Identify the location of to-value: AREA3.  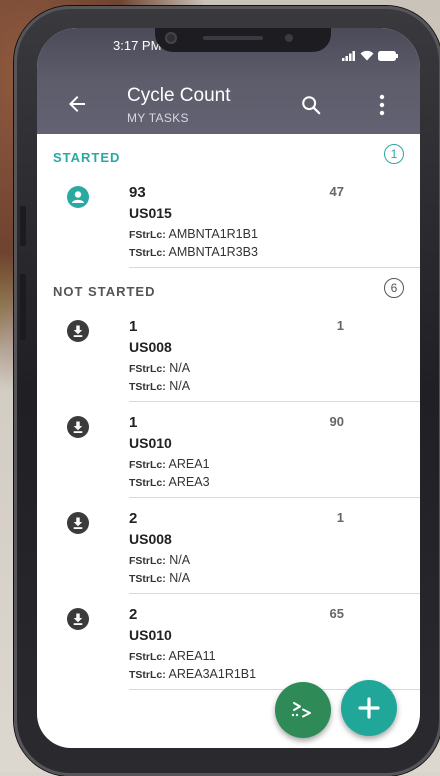
(189, 482).